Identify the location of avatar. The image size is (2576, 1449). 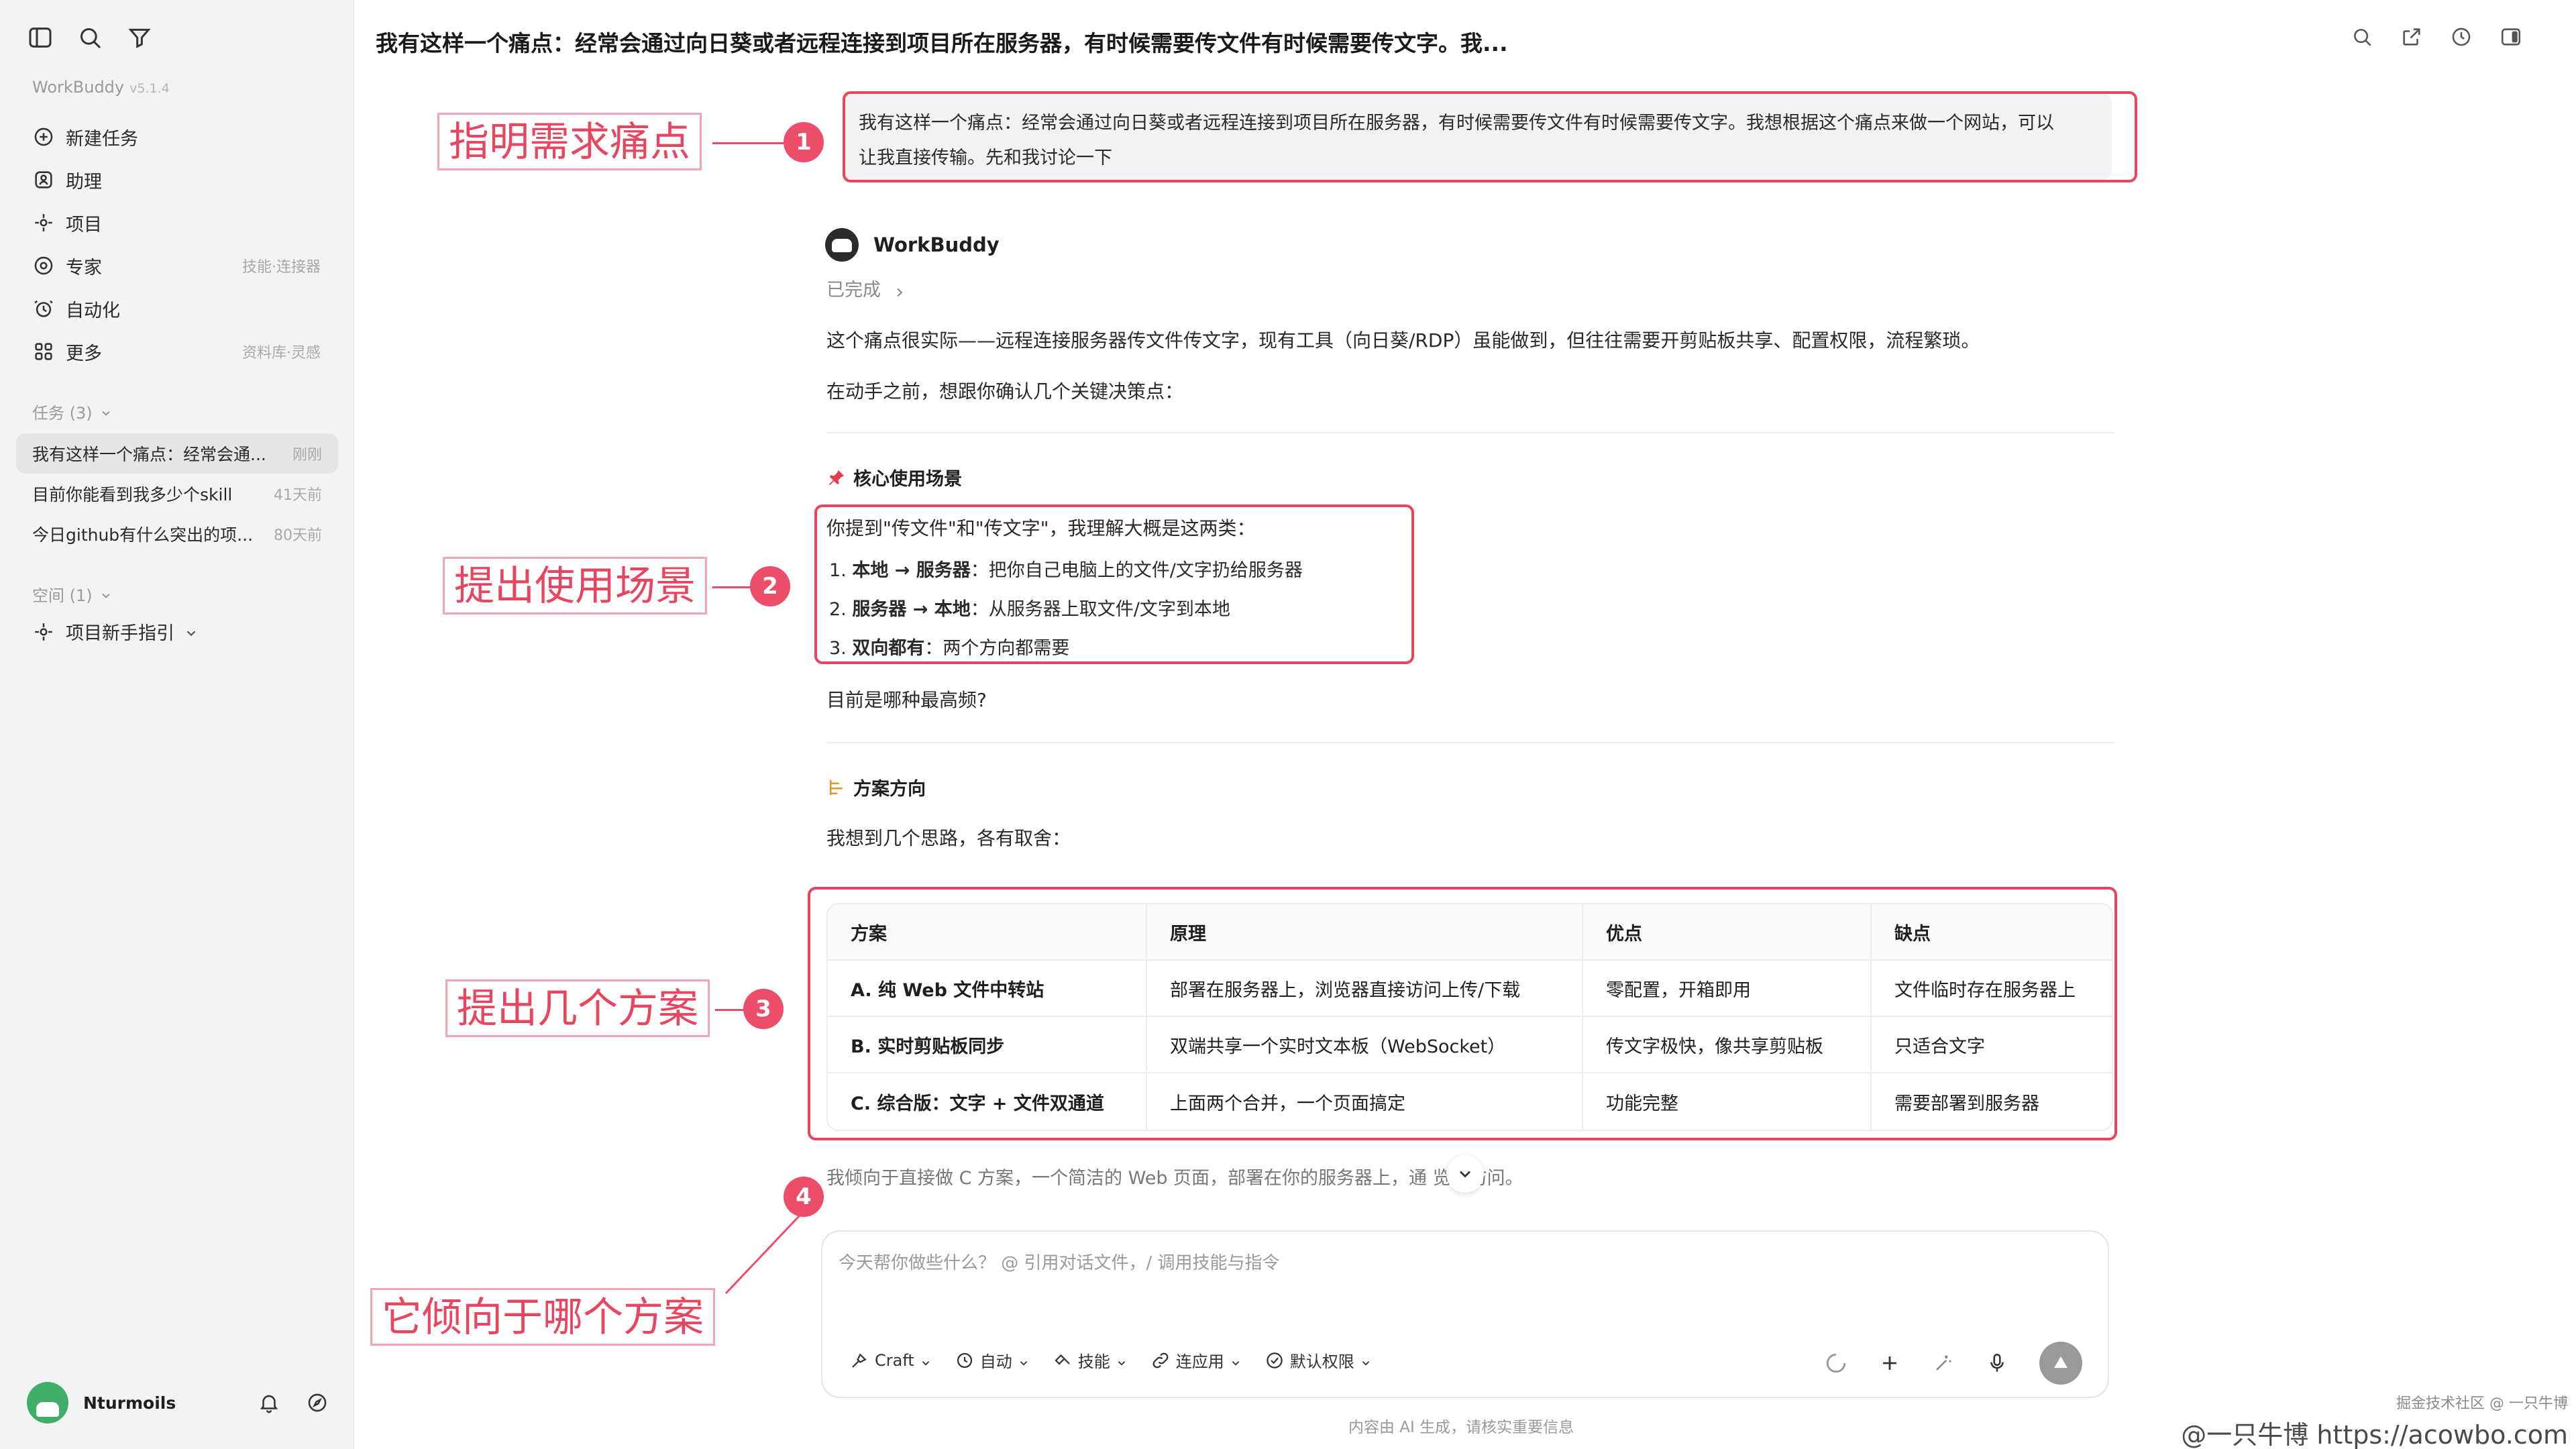
(47, 1403).